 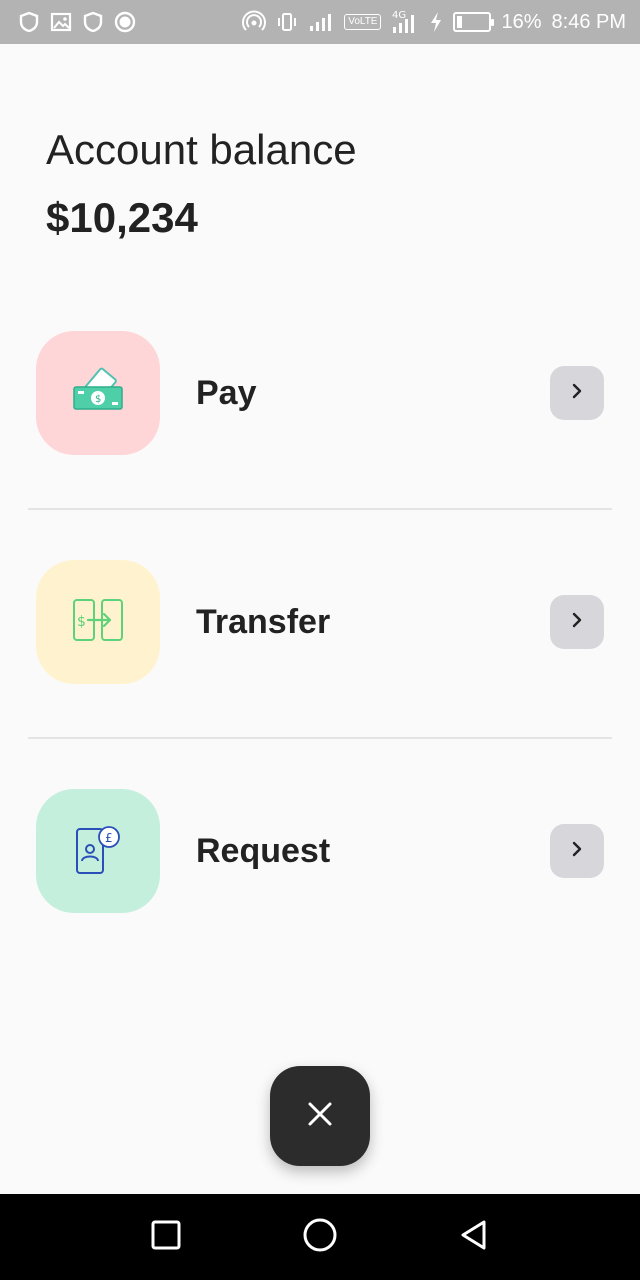 I want to click on signal-icon, so click(x=321, y=22).